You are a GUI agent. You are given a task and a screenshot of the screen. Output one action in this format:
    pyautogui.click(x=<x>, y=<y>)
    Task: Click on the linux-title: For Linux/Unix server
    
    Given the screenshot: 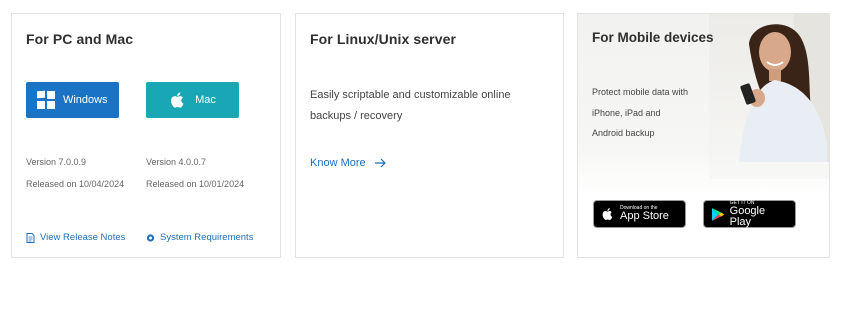 What is the action you would take?
    pyautogui.click(x=383, y=39)
    